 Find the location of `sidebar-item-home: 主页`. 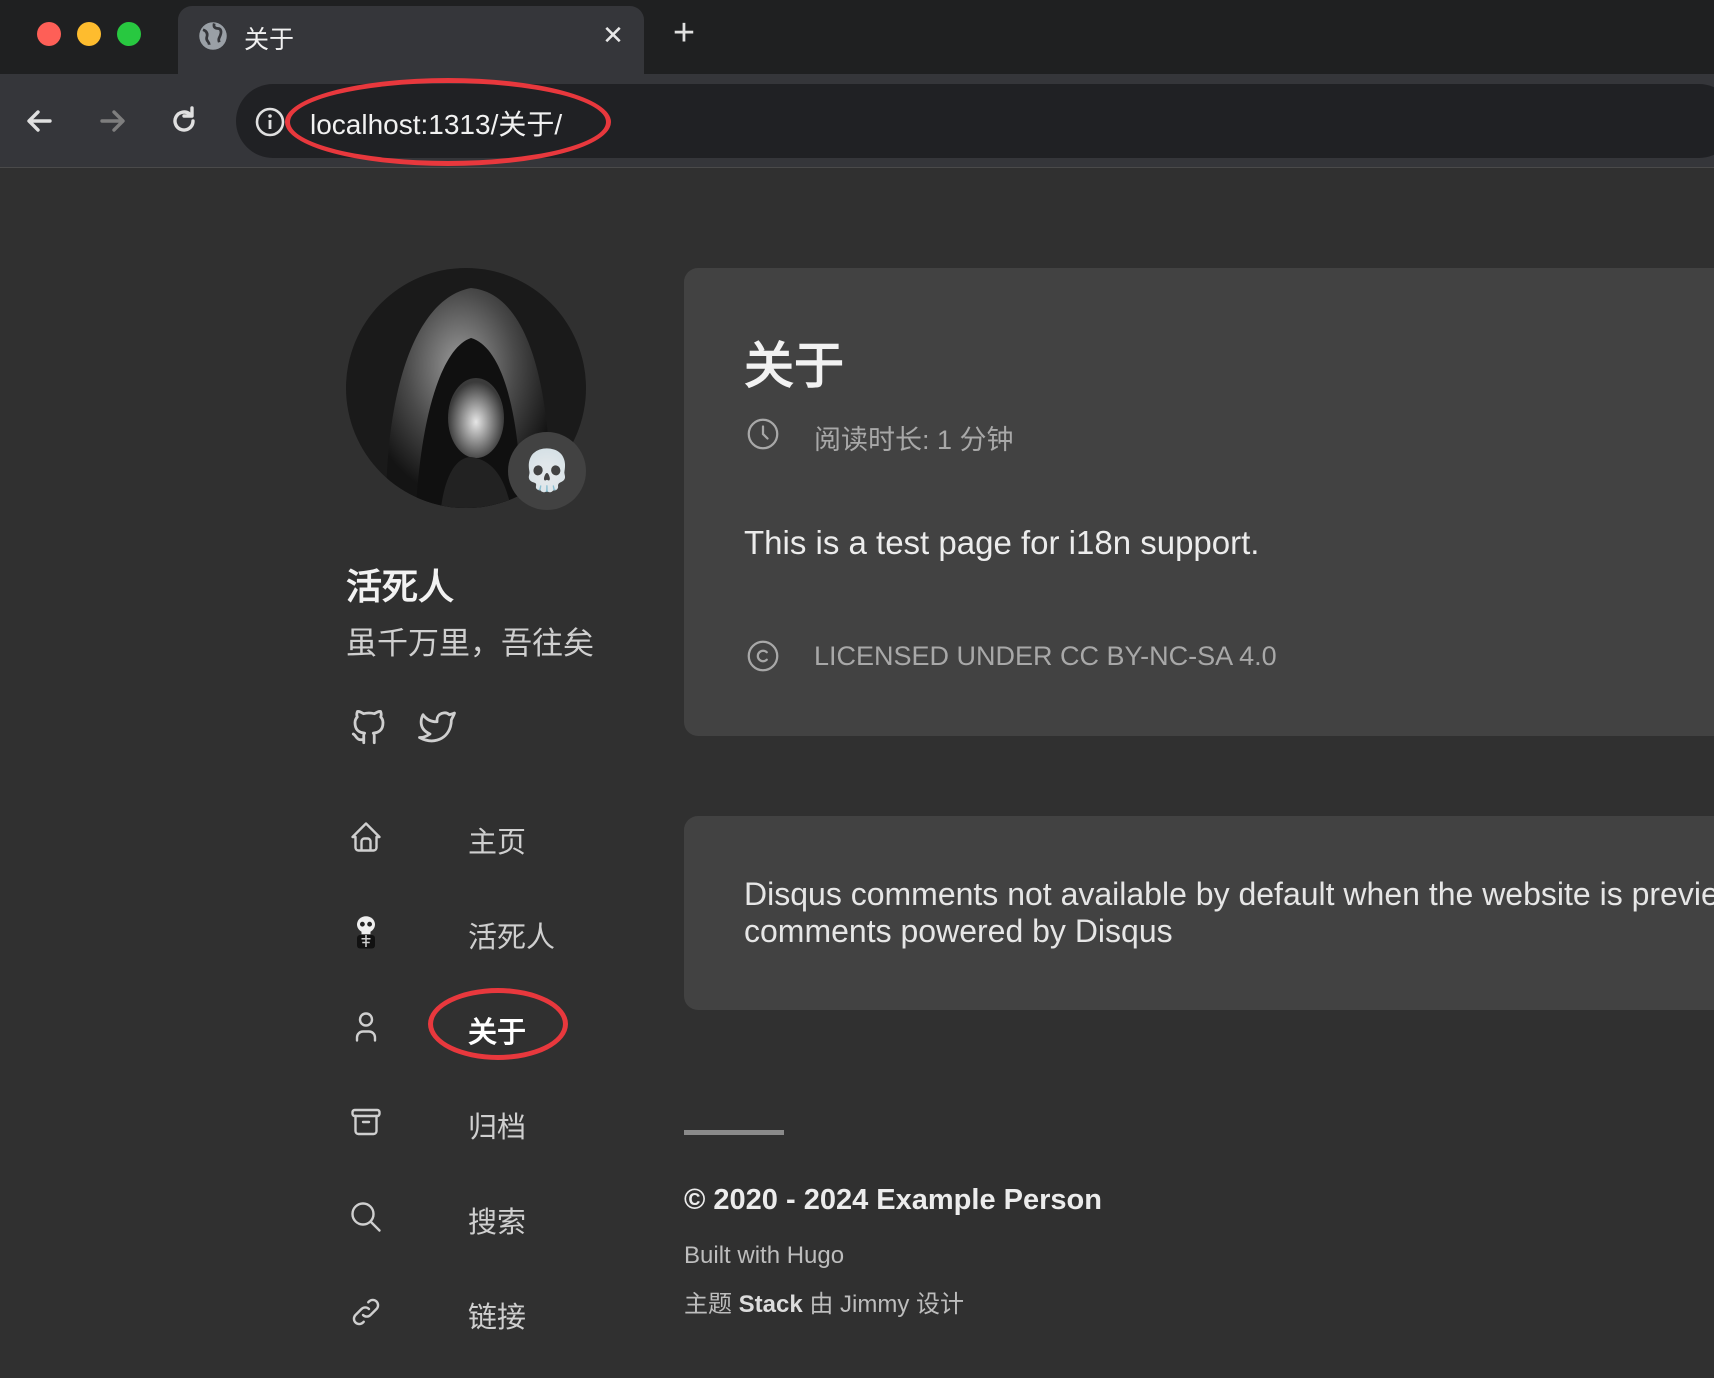

sidebar-item-home: 主页 is located at coordinates (476, 838).